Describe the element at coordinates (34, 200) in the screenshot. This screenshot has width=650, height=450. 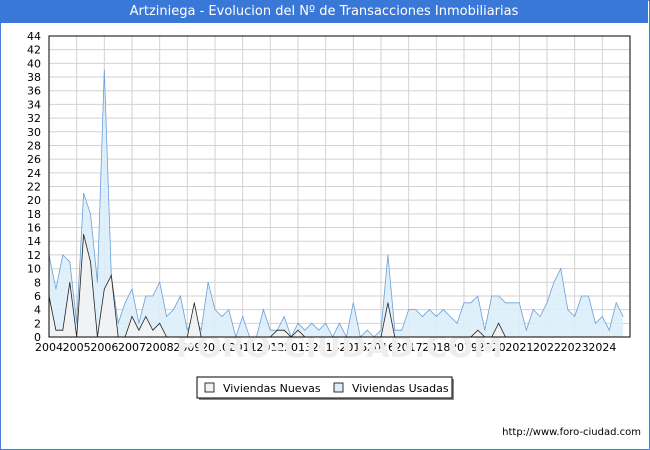
I see `y-tick-label: 20` at that location.